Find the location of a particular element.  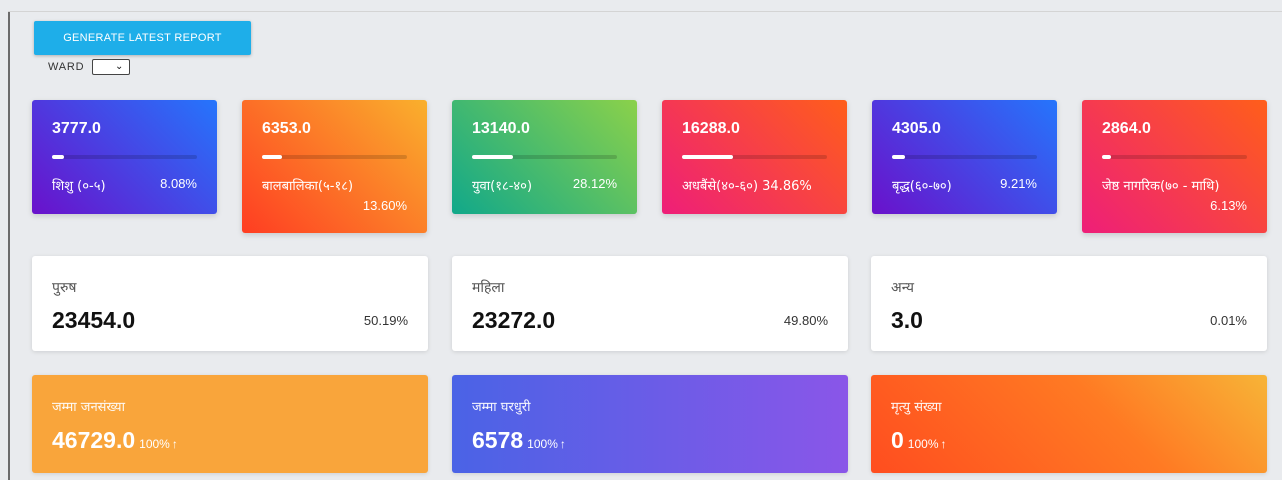

total-value-row: 0 100% ↑ is located at coordinates (919, 440).